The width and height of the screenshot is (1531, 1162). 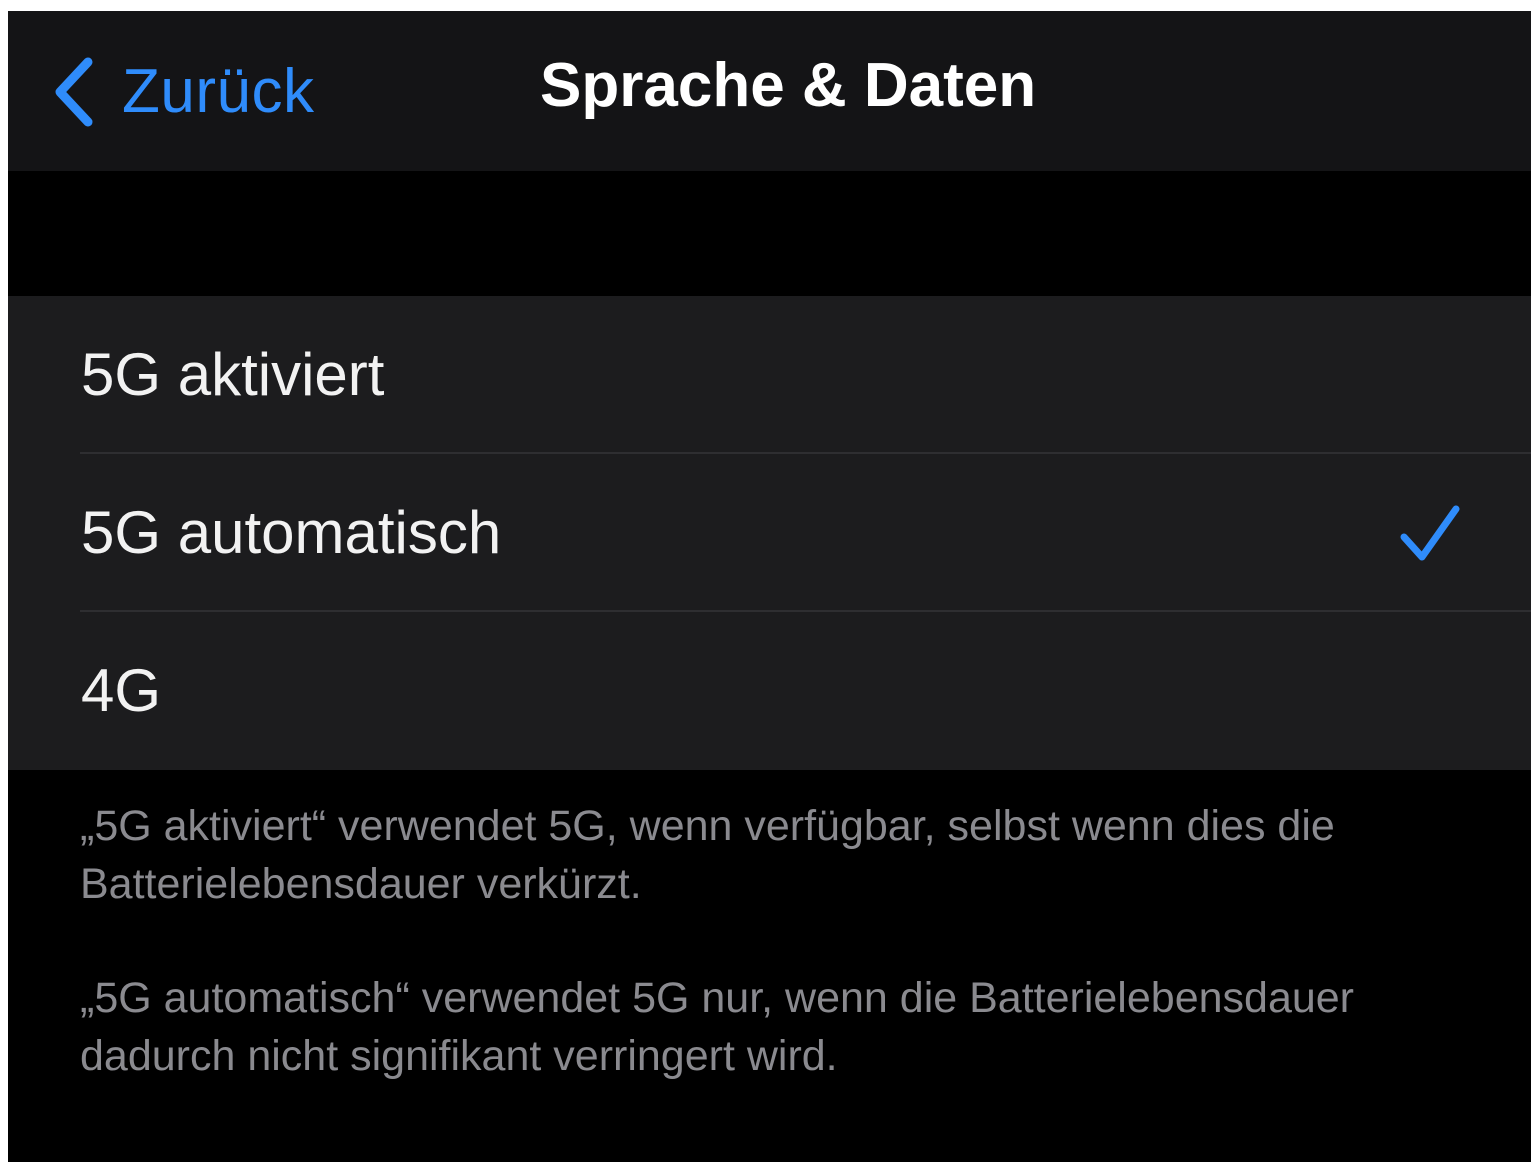 I want to click on page-title: Sprache & Daten, so click(x=788, y=85).